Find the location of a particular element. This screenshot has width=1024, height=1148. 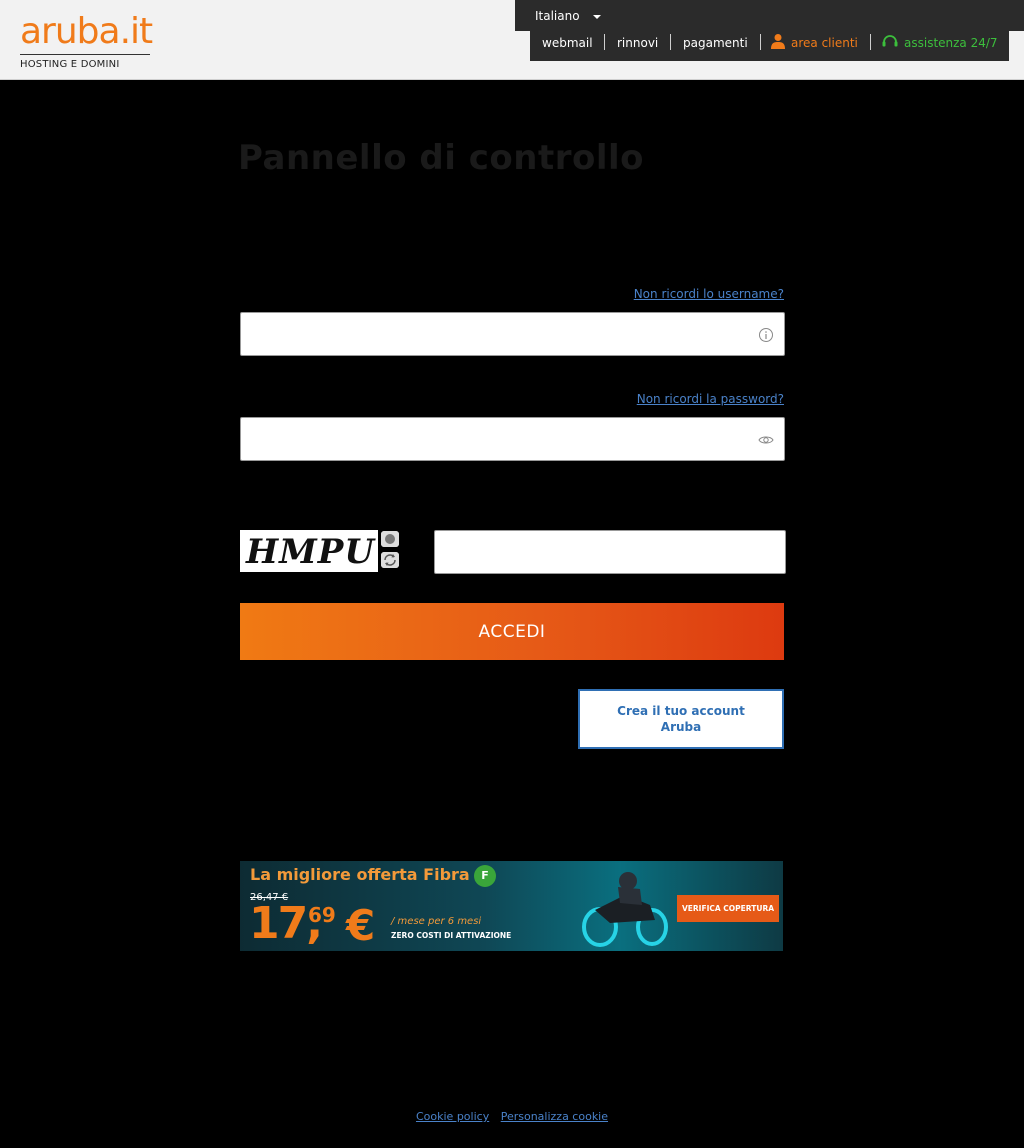

login-button: ACCEDI is located at coordinates (512, 631).